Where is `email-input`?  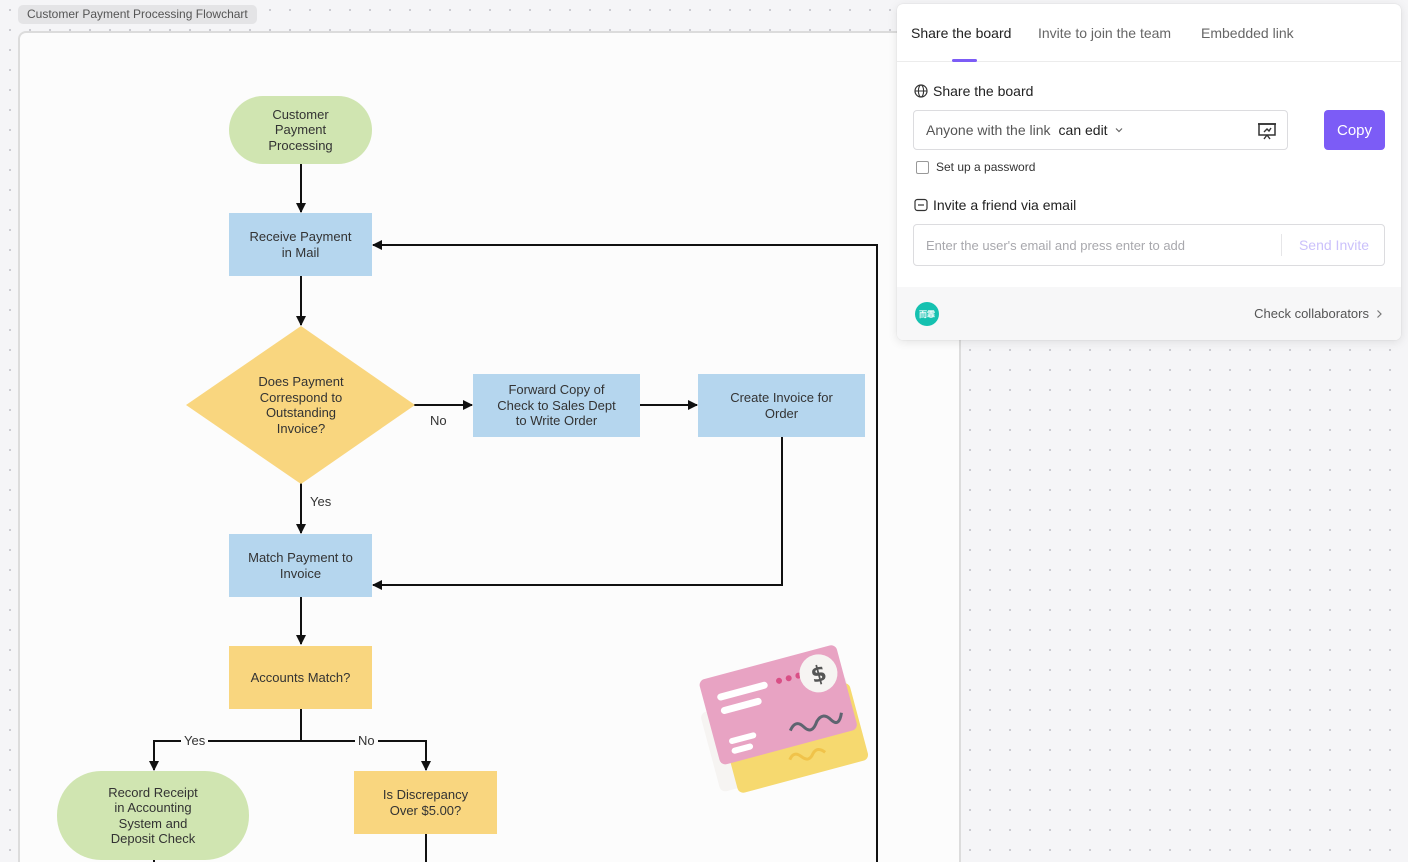 email-input is located at coordinates (1097, 245).